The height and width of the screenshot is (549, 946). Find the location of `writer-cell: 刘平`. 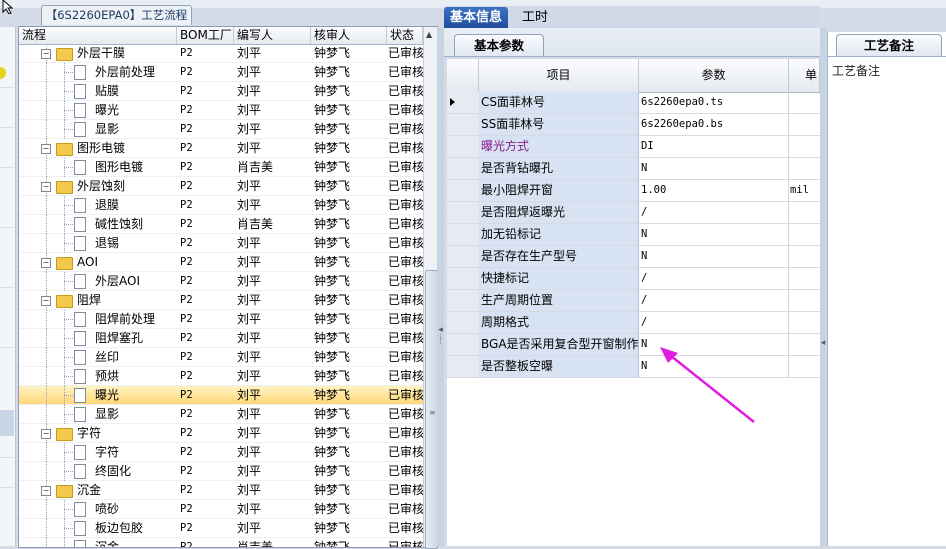

writer-cell: 刘平 is located at coordinates (249, 91).